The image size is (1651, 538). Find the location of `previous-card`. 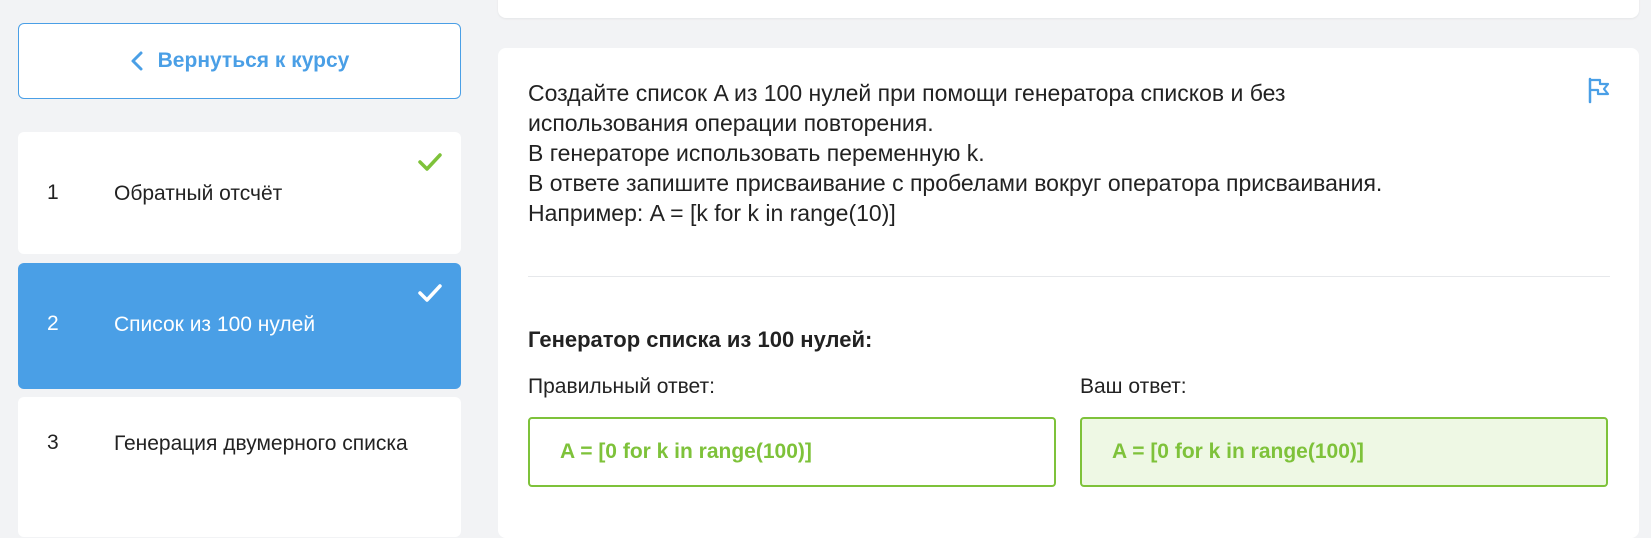

previous-card is located at coordinates (1068, 9).